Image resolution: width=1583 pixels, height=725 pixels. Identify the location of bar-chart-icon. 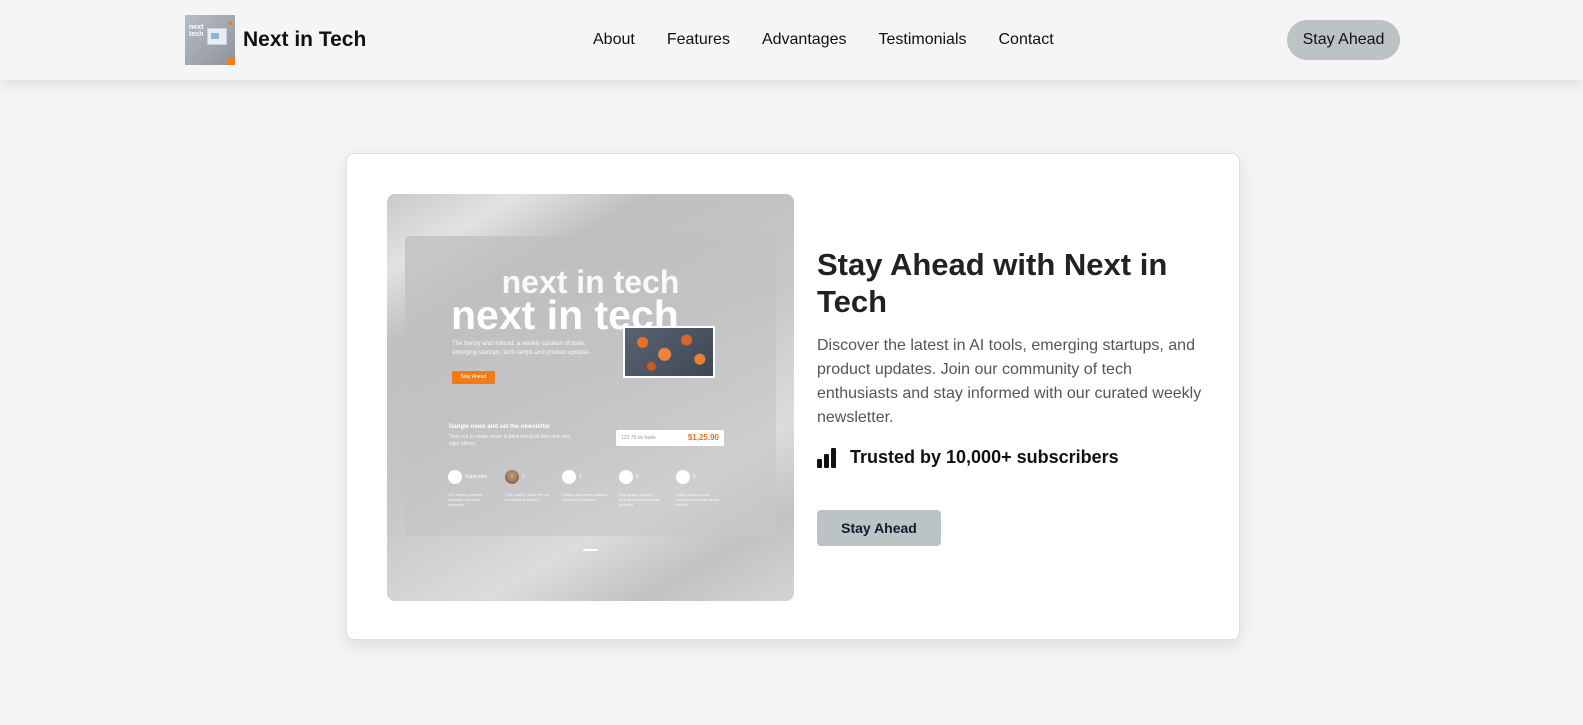
(827, 457).